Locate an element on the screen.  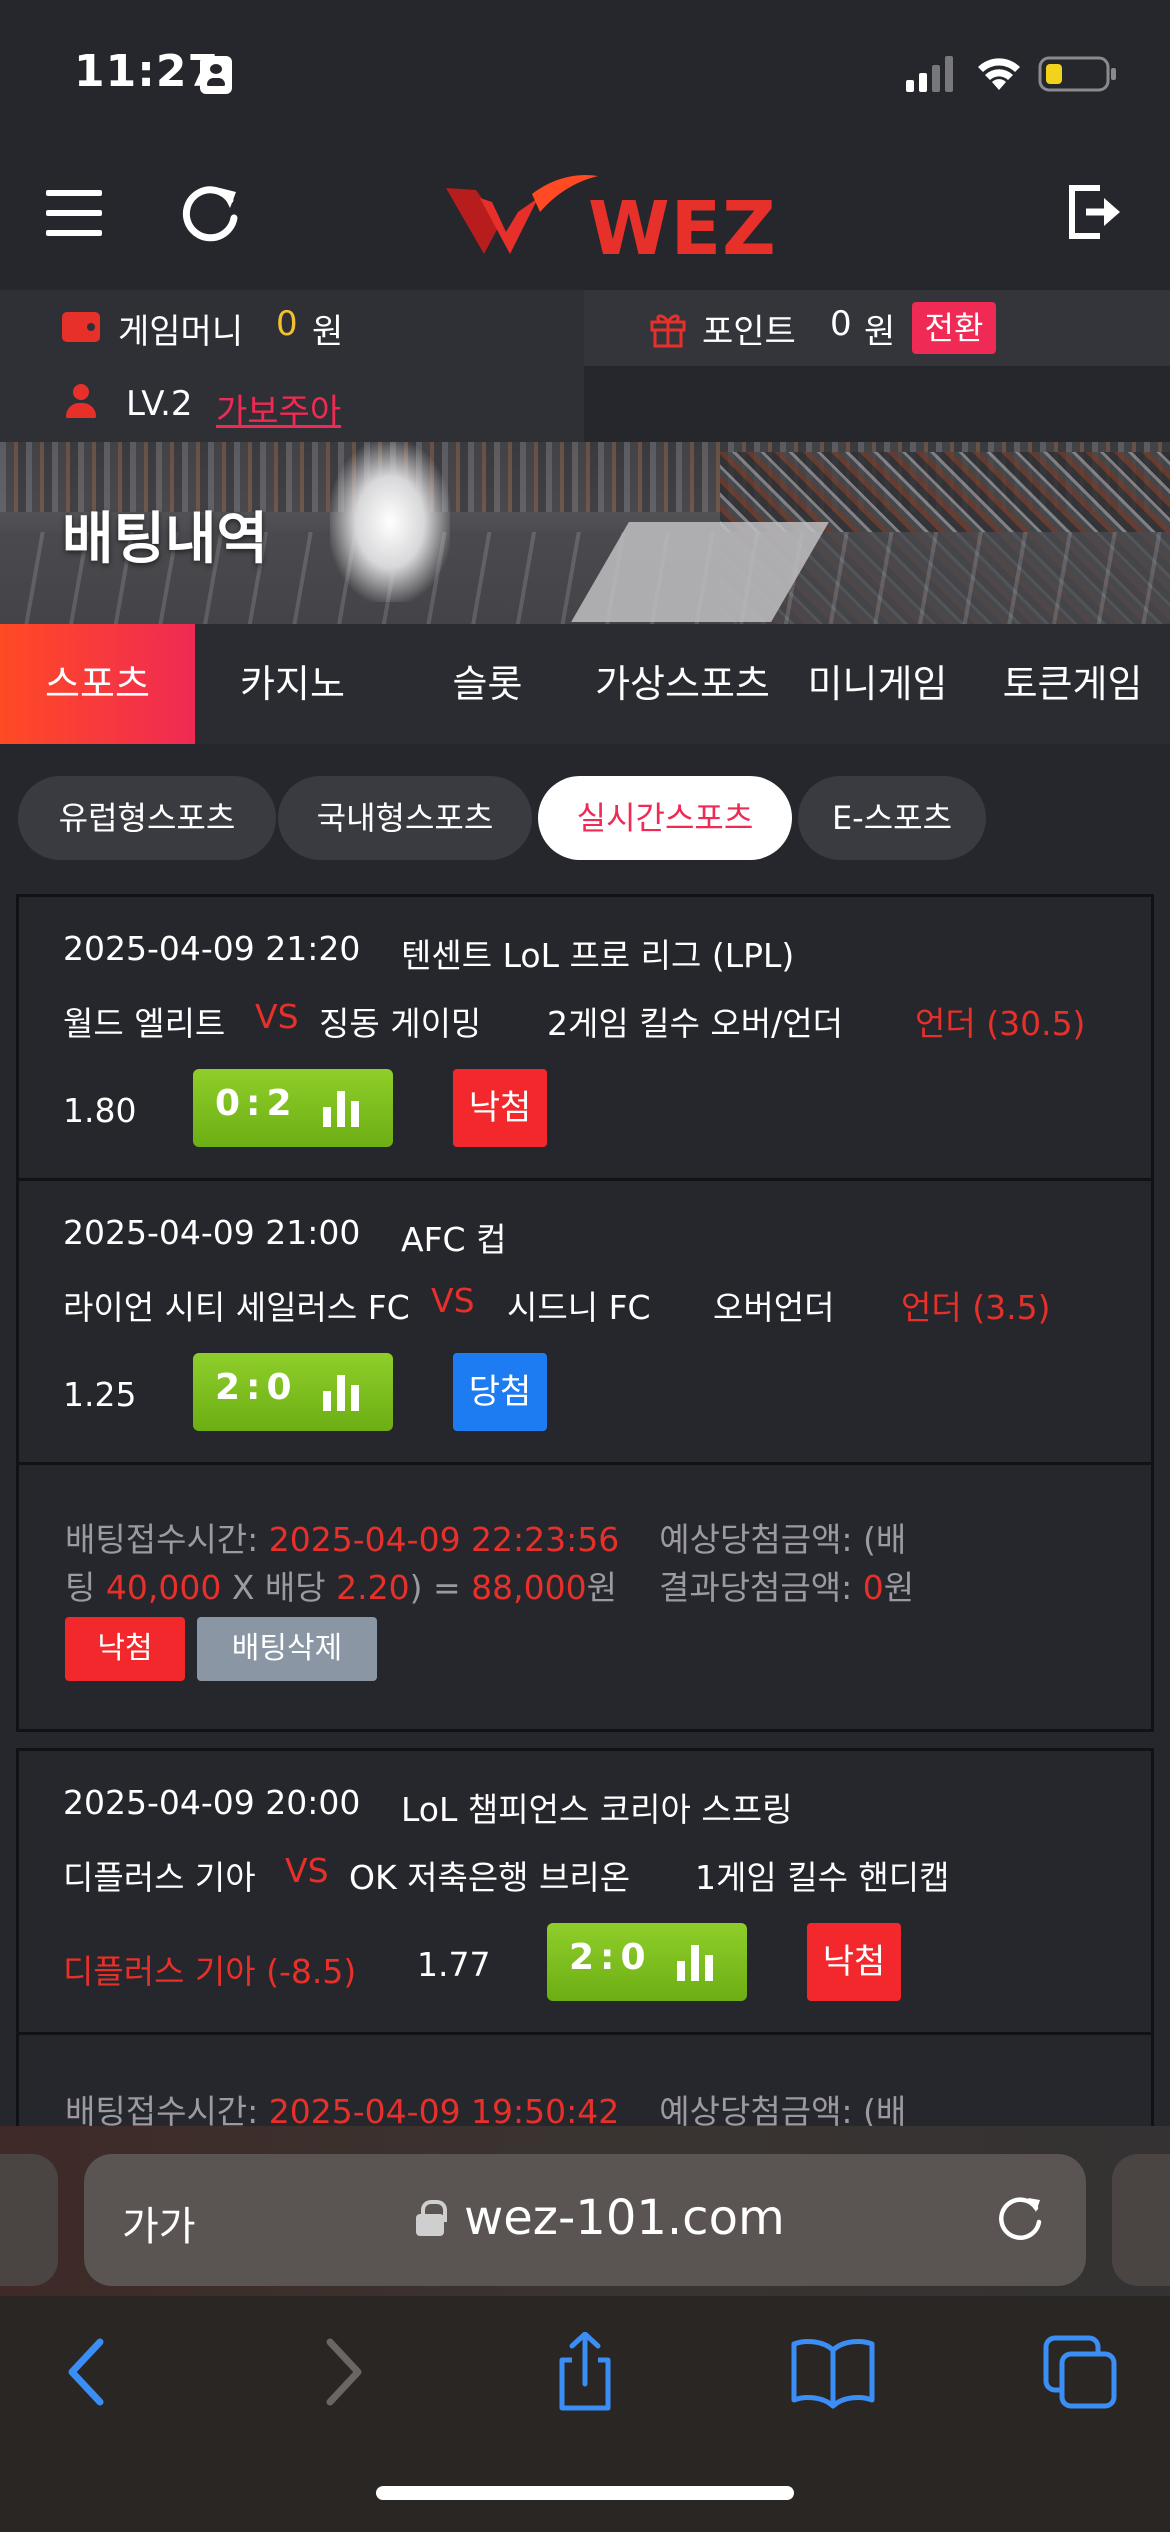
id-card-icon is located at coordinates (216, 75).